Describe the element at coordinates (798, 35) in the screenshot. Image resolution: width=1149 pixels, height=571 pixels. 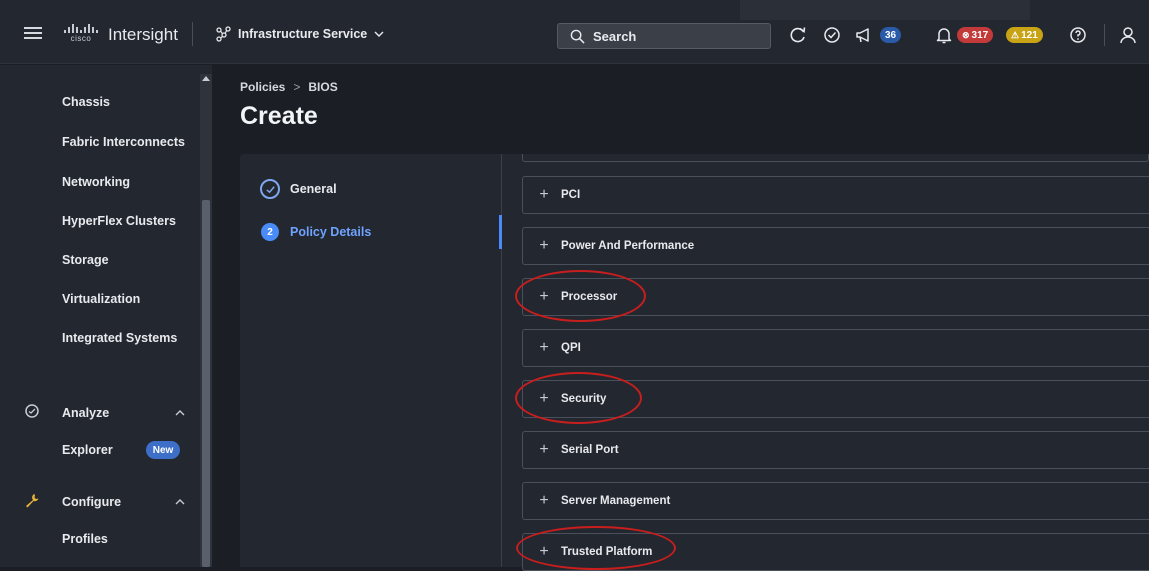
I see `refresh-icon` at that location.